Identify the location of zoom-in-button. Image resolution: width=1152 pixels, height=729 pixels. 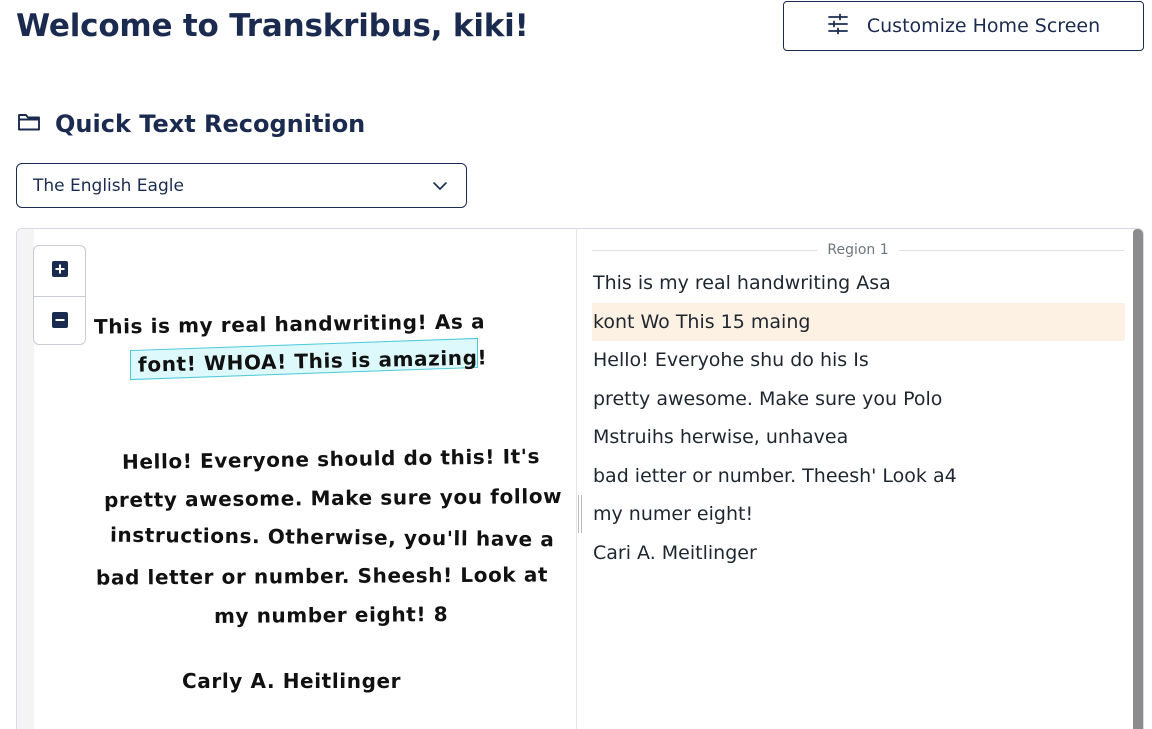
(59, 271).